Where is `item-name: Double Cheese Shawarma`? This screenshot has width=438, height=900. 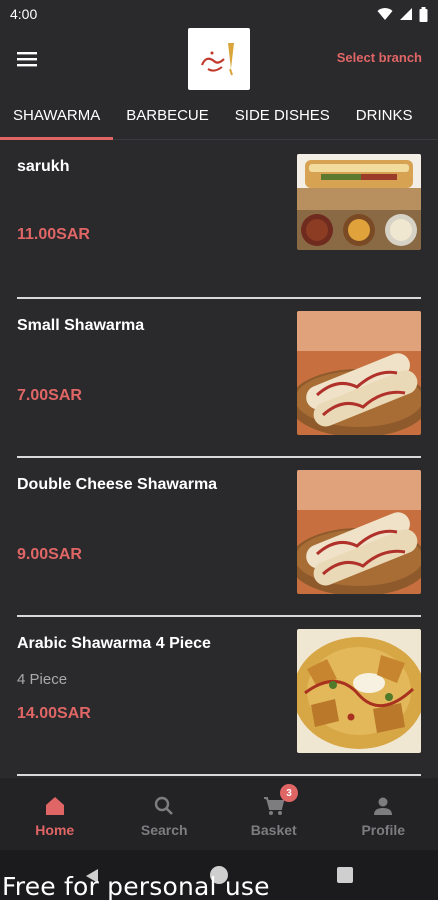 item-name: Double Cheese Shawarma is located at coordinates (117, 484).